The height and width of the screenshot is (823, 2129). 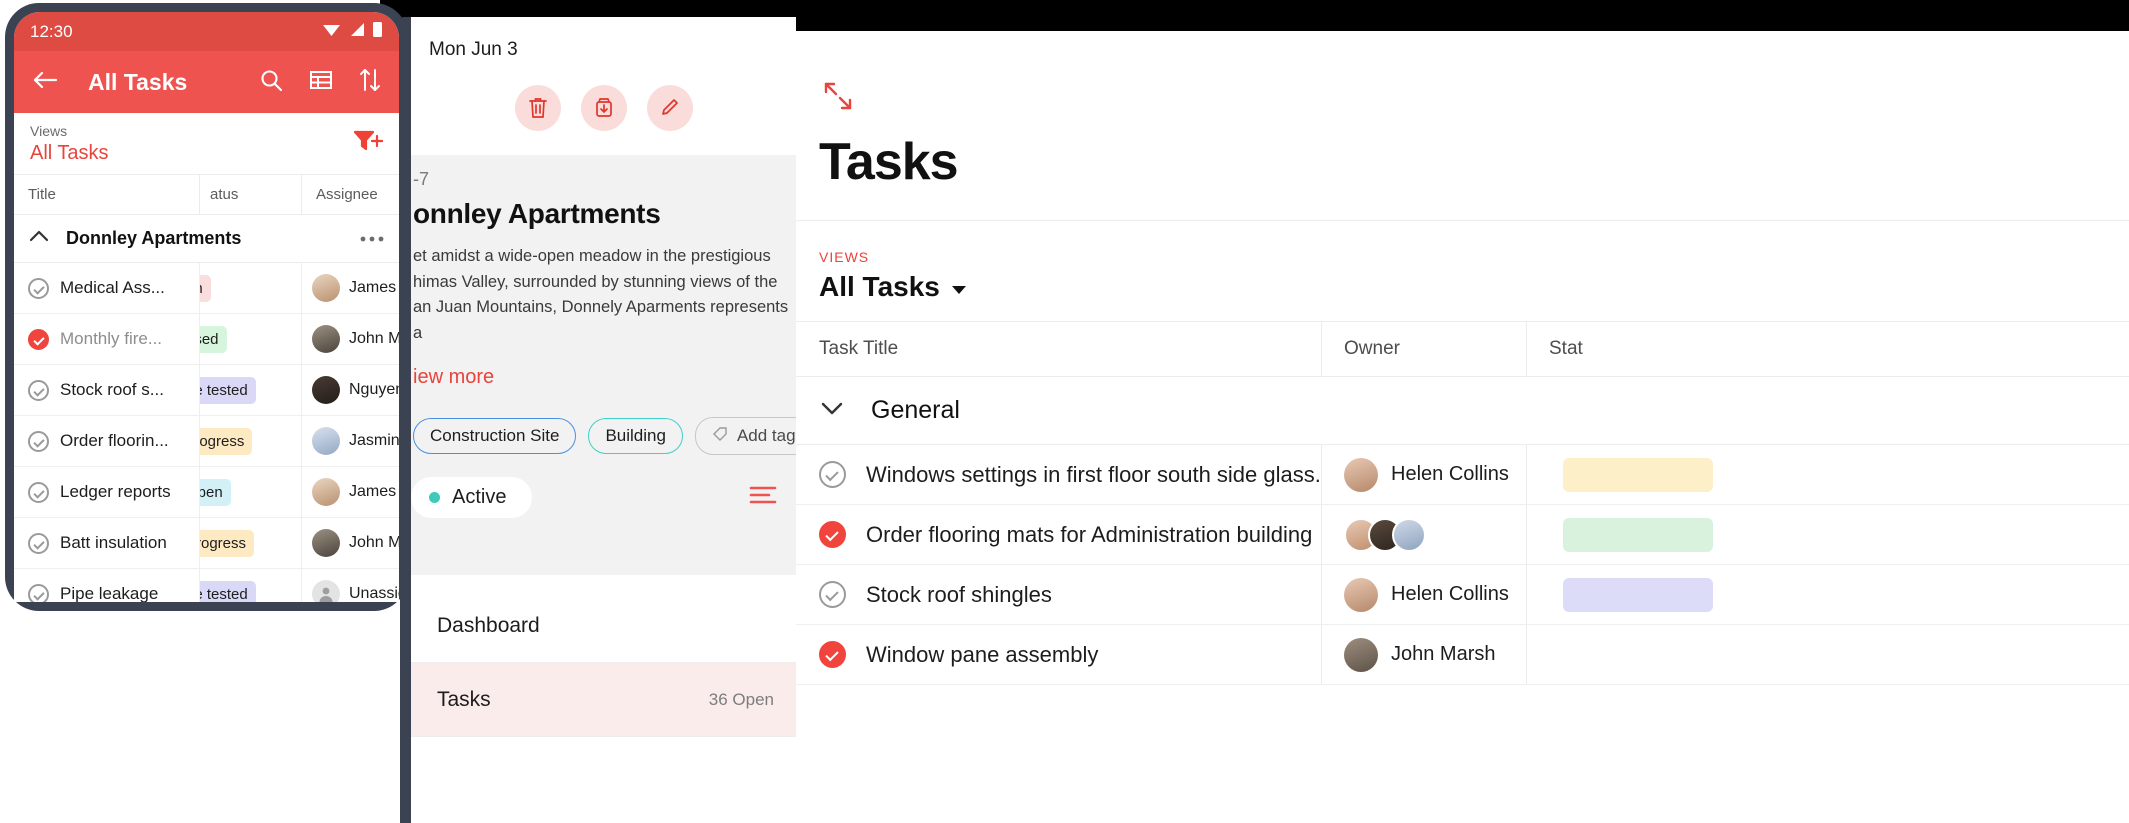 I want to click on column-header-status: Stat, so click(x=1827, y=349).